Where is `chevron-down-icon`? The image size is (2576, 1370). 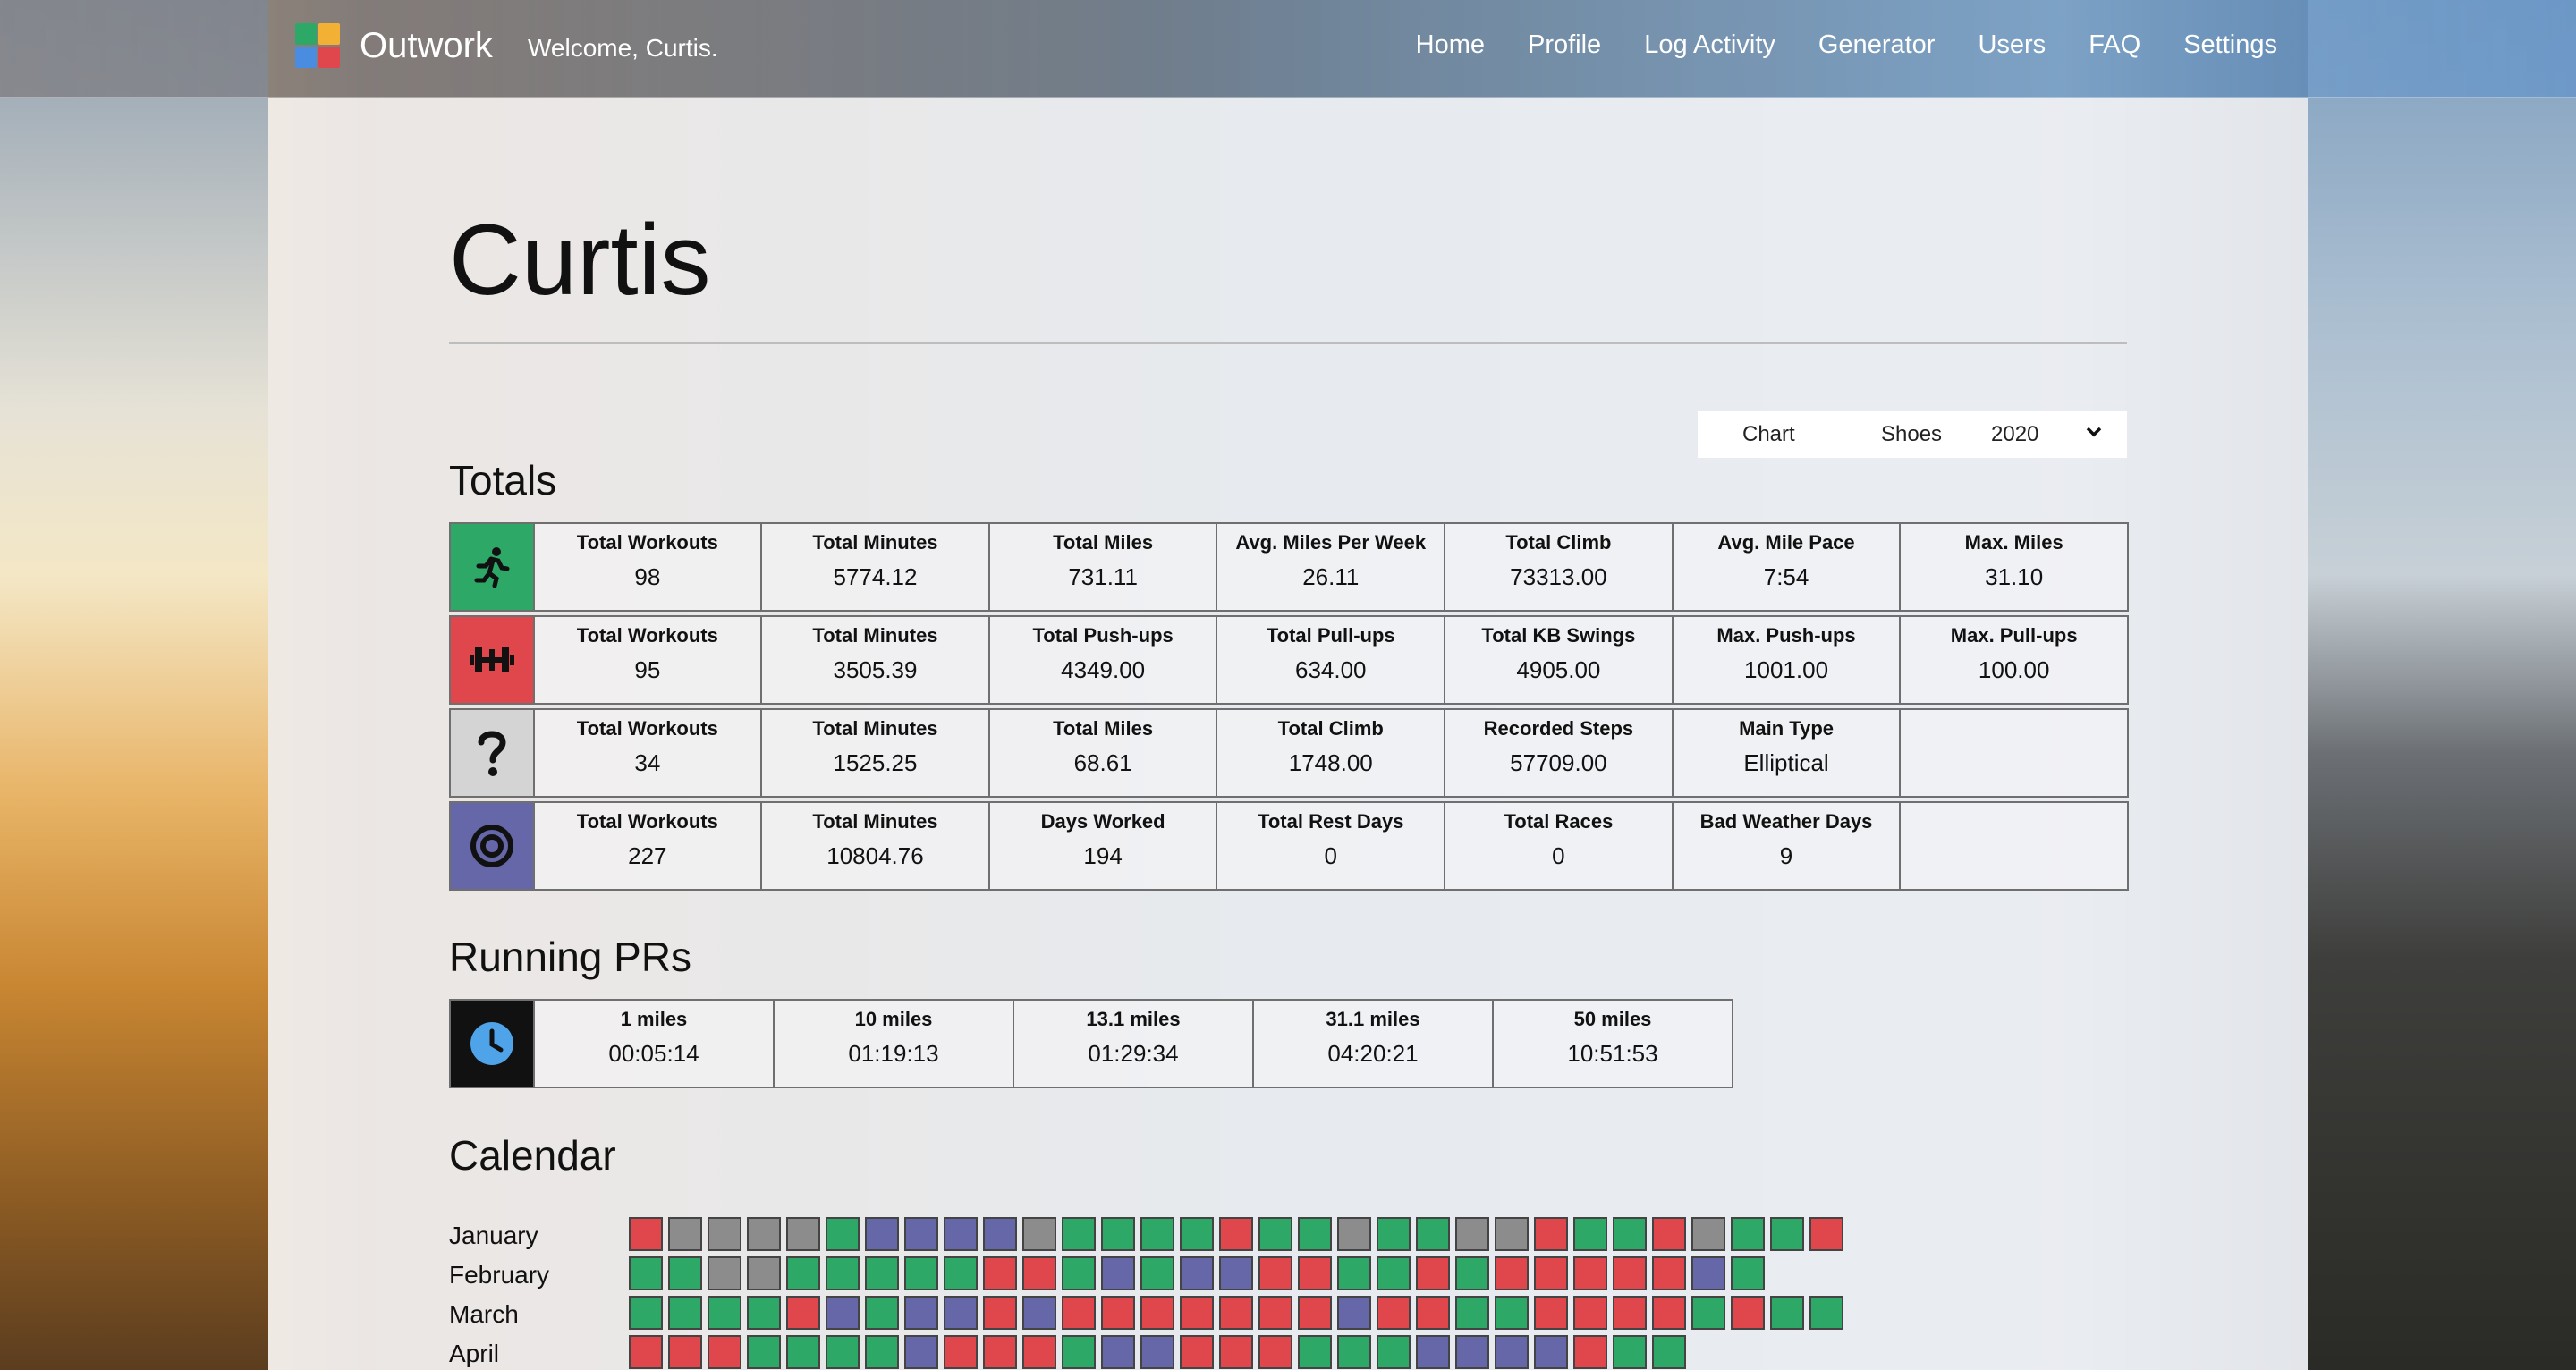
chevron-down-icon is located at coordinates (2094, 435).